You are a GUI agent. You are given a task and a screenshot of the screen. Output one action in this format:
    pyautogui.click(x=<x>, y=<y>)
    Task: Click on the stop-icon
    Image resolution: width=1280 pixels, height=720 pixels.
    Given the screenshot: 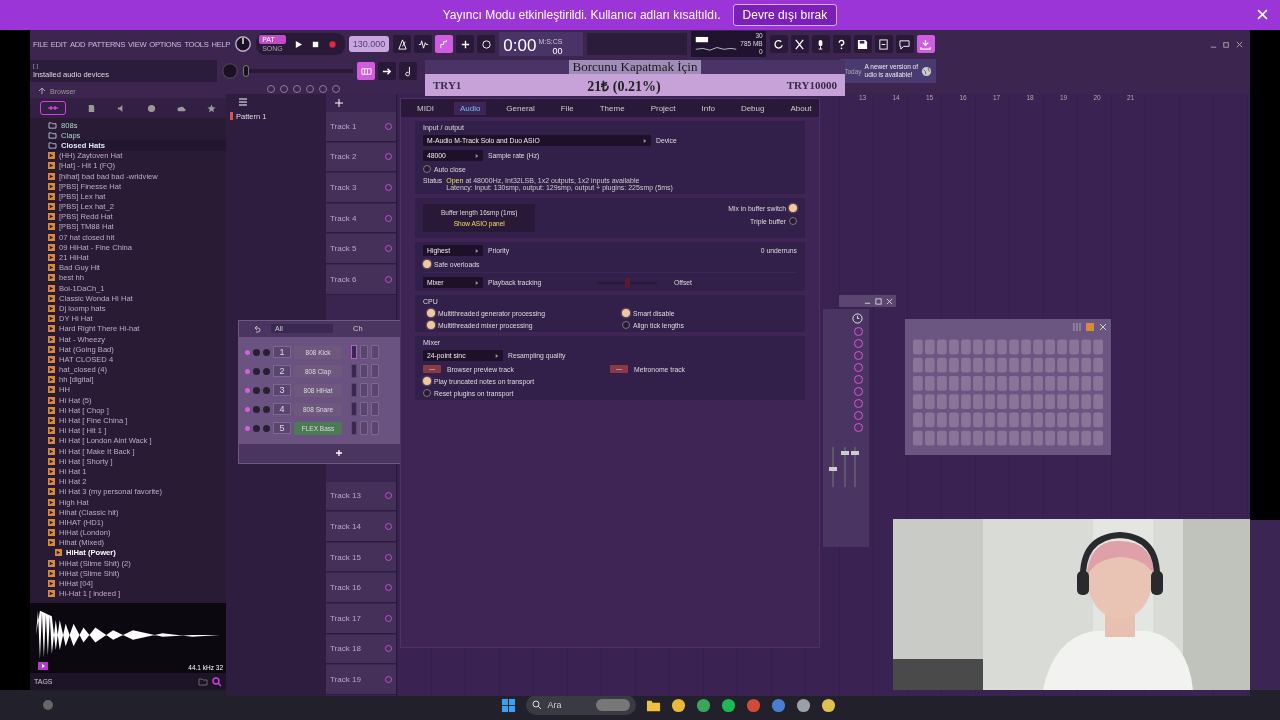 What is the action you would take?
    pyautogui.click(x=315, y=44)
    